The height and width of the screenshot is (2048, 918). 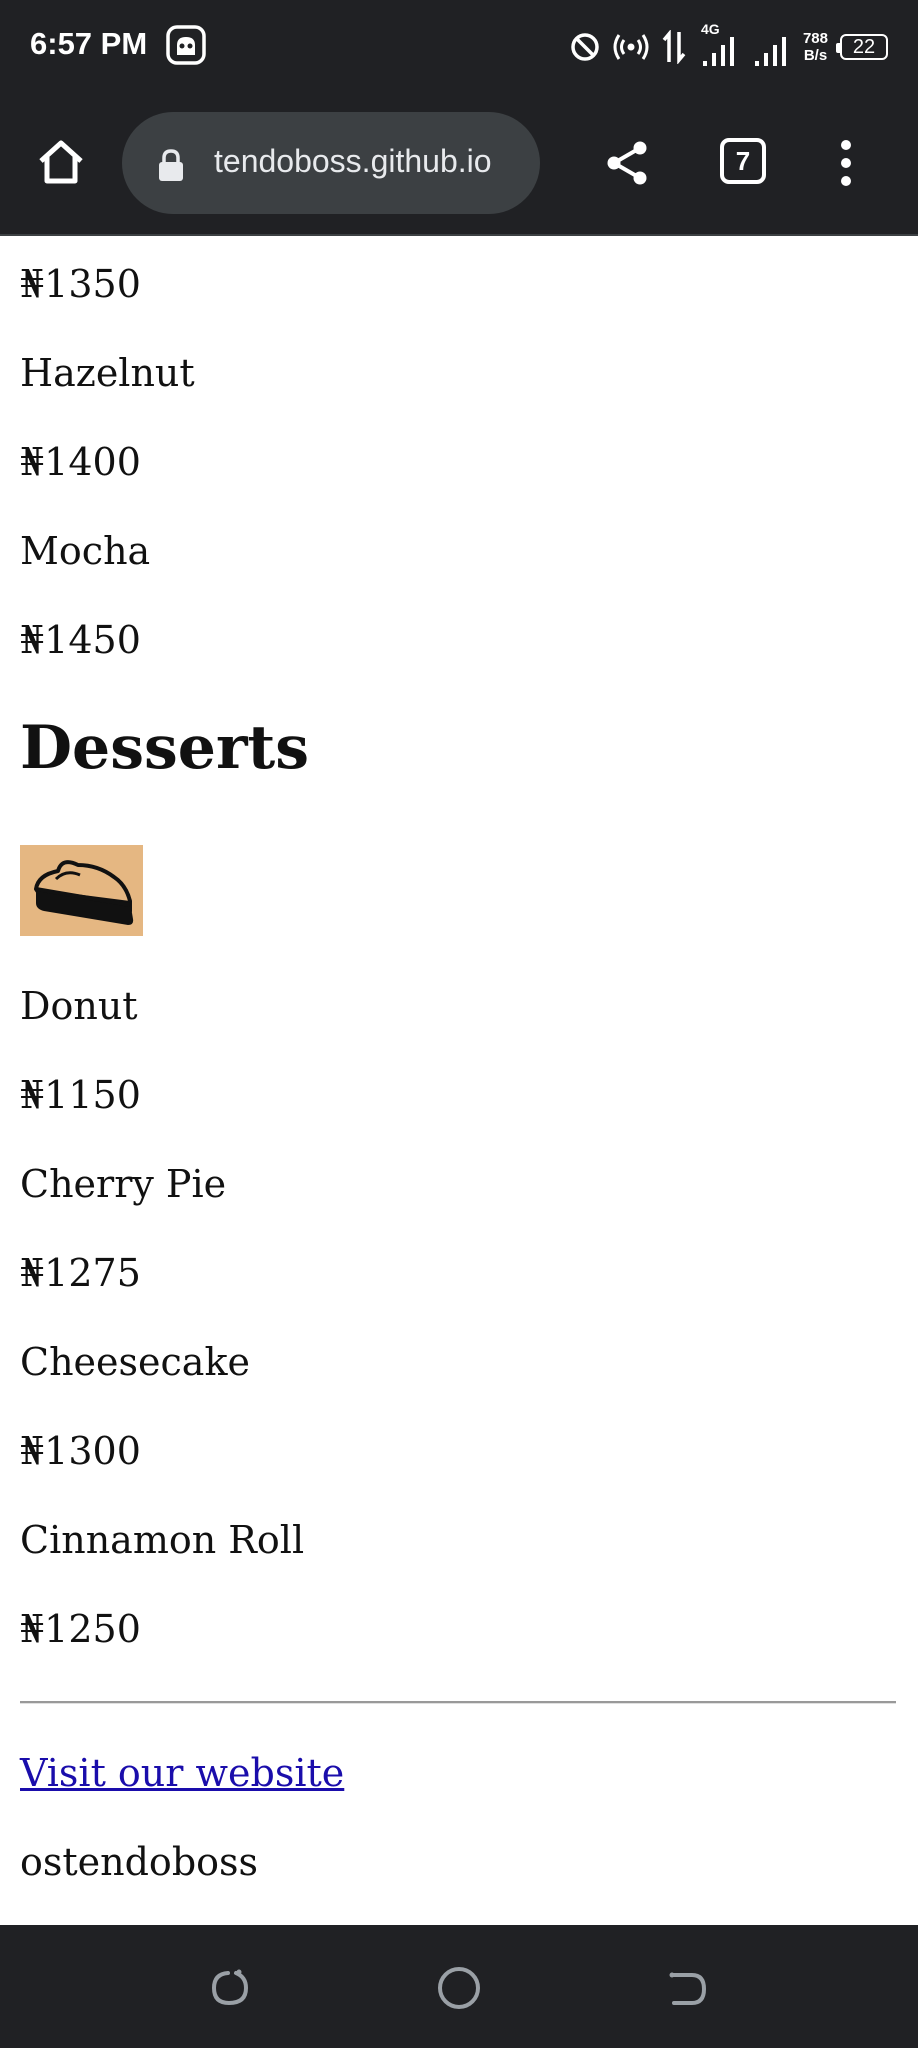 I want to click on recents-icon, so click(x=229, y=1988).